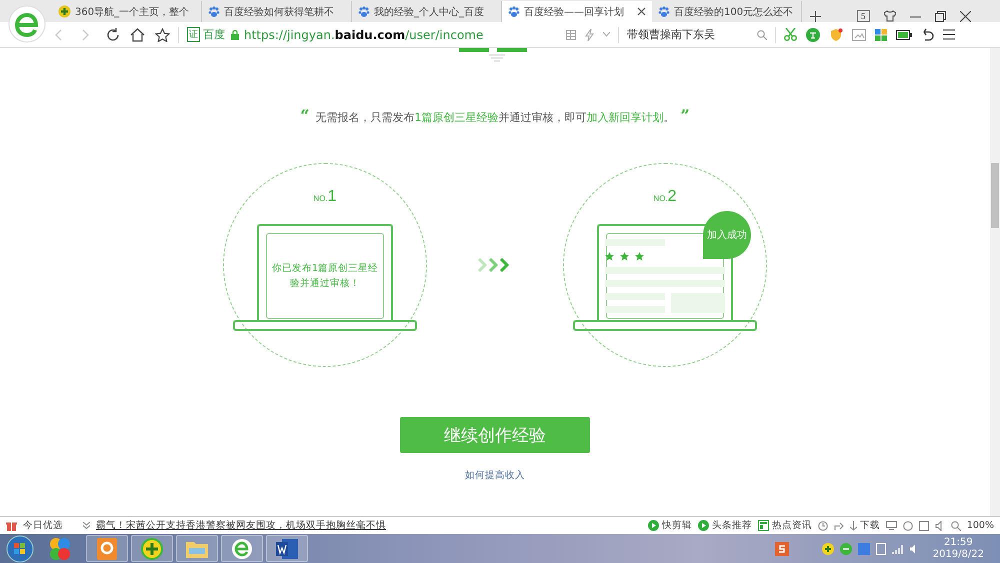  Describe the element at coordinates (495, 117) in the screenshot. I see `intro-text: 无需报名，只需发布1篇原创三星经验并通过审核，即可加入新回享计划。` at that location.